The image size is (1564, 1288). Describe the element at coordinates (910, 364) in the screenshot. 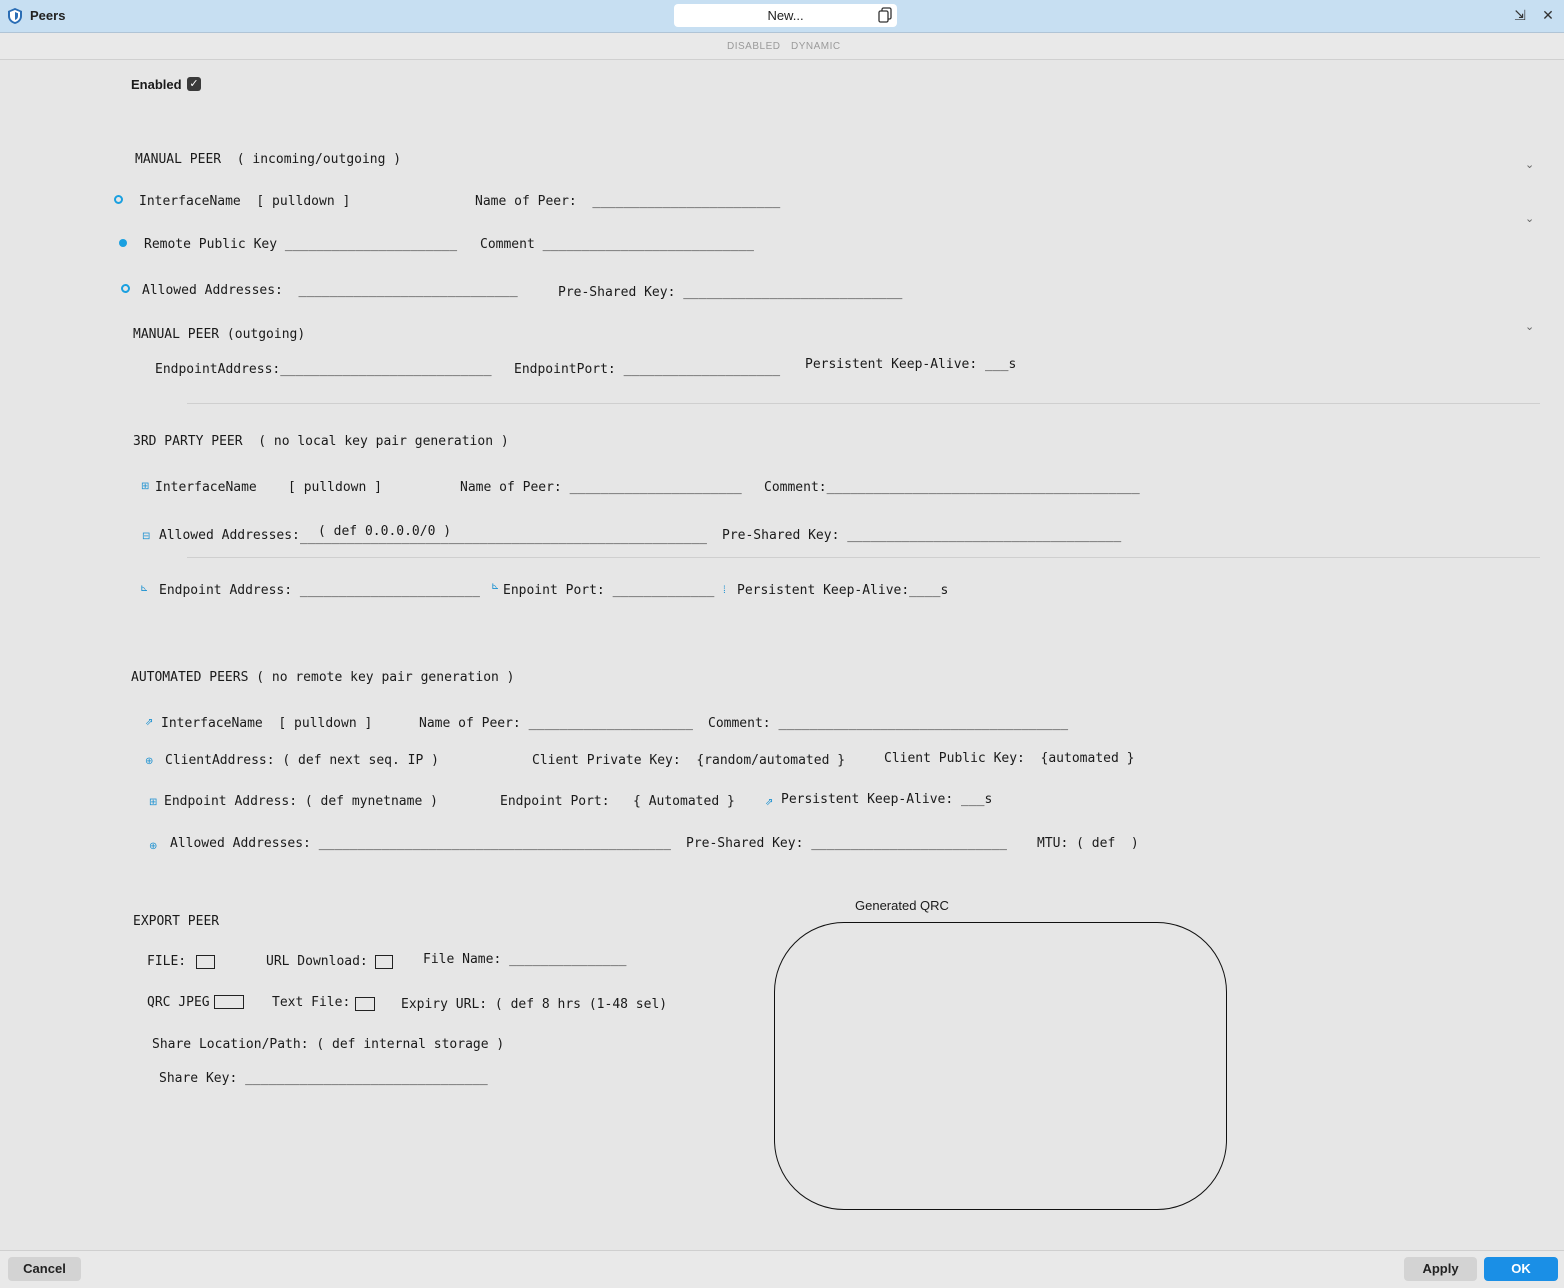

I see `outgoing-keepalive: Persistent Keep-Alive: ___s` at that location.